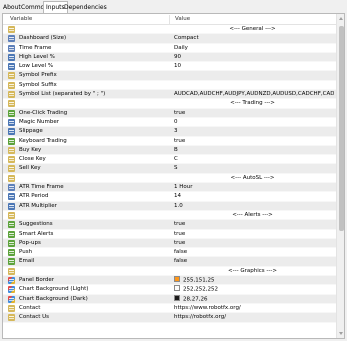  I want to click on variable-name: ATR Time Frame, so click(41, 187).